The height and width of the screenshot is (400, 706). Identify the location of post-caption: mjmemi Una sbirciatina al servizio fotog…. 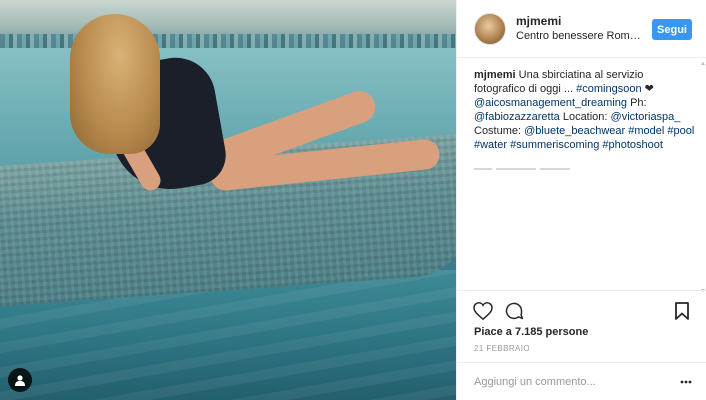
(585, 110).